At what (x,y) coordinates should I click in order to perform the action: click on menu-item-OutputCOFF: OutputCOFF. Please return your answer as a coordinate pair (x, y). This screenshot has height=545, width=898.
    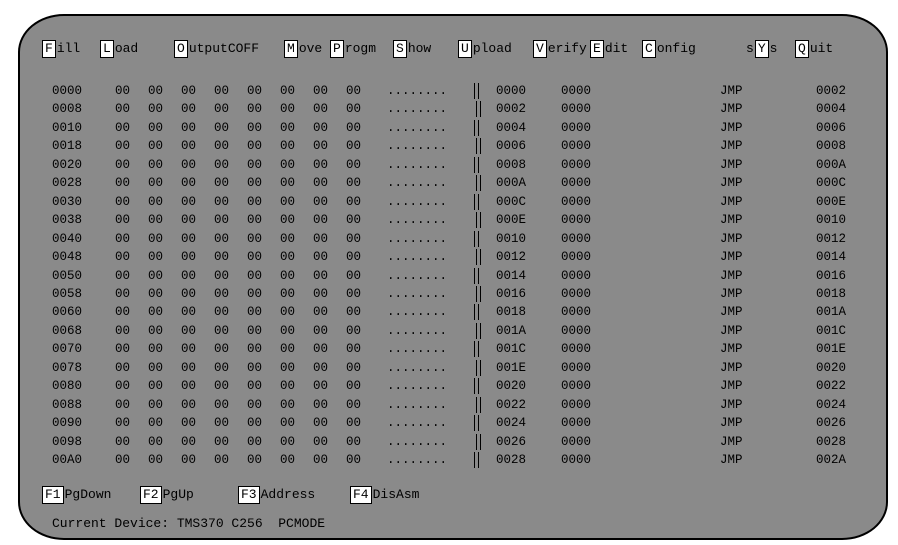
    Looking at the image, I should click on (216, 49).